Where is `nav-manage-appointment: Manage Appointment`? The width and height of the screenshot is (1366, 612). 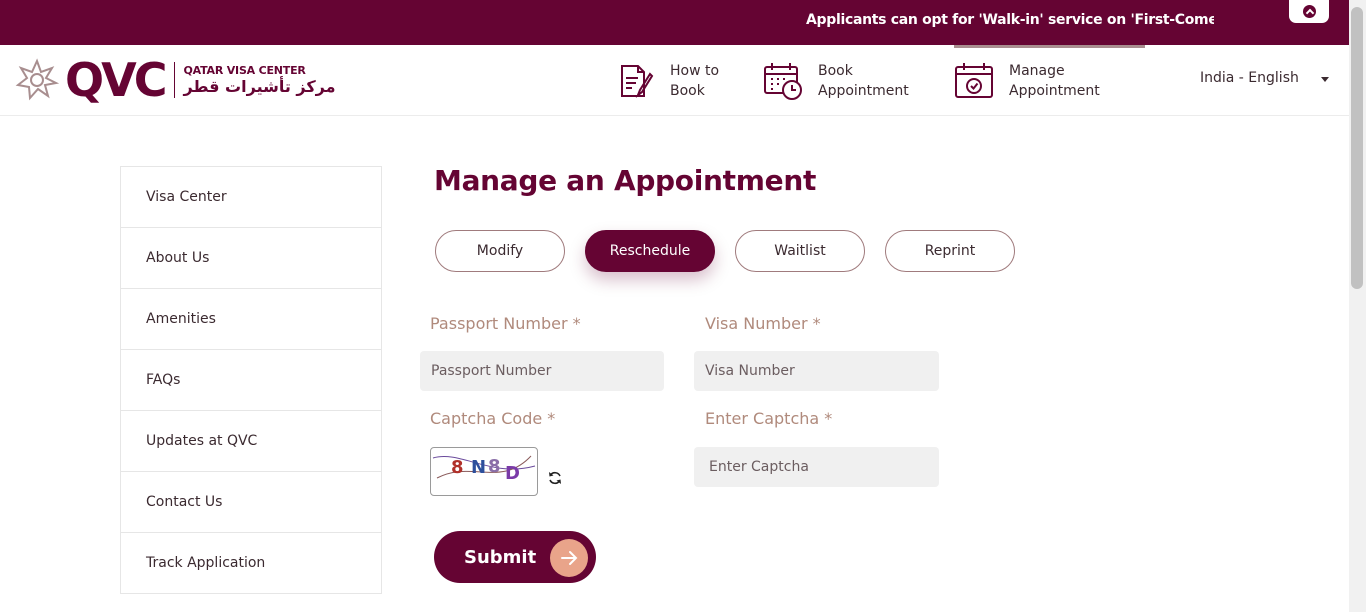 nav-manage-appointment: Manage Appointment is located at coordinates (1026, 80).